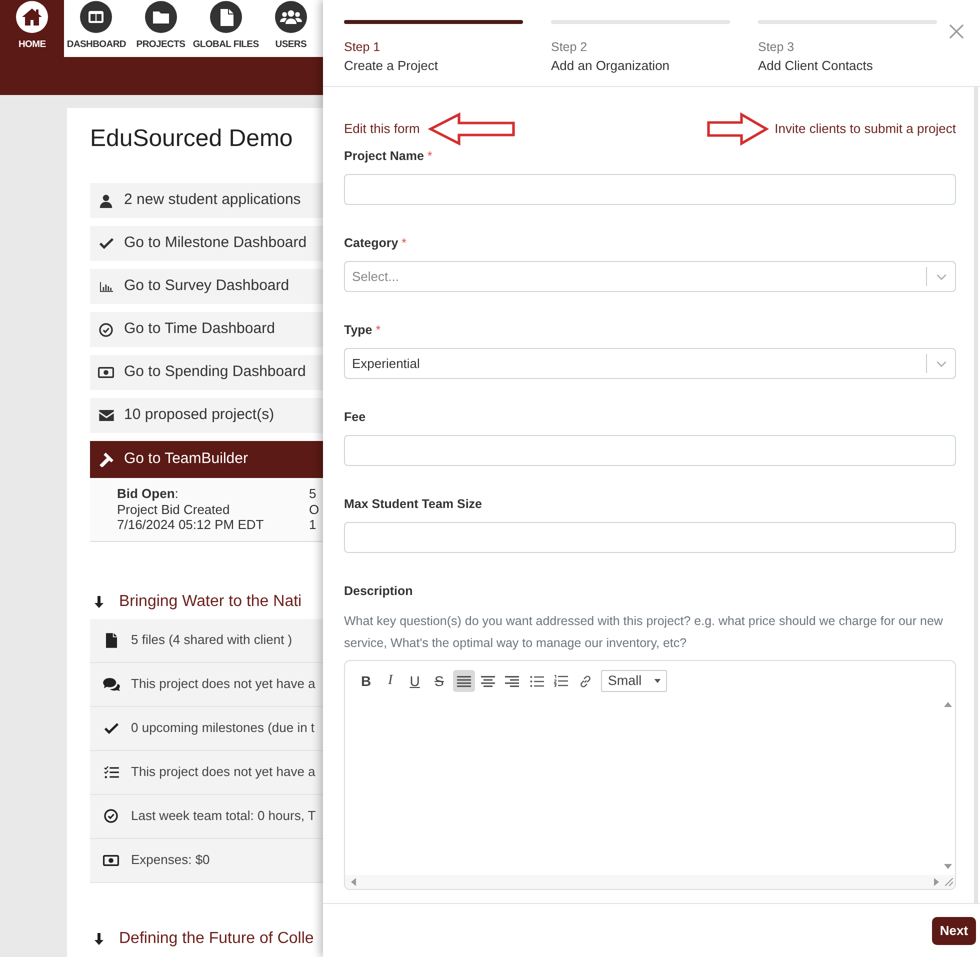 This screenshot has height=957, width=980. Describe the element at coordinates (644, 632) in the screenshot. I see `help-text: What key question(s) do you want addressed with this project? e.g. what price should we charge for our new service, What's the optimal way to manage our inventory, etc?` at that location.